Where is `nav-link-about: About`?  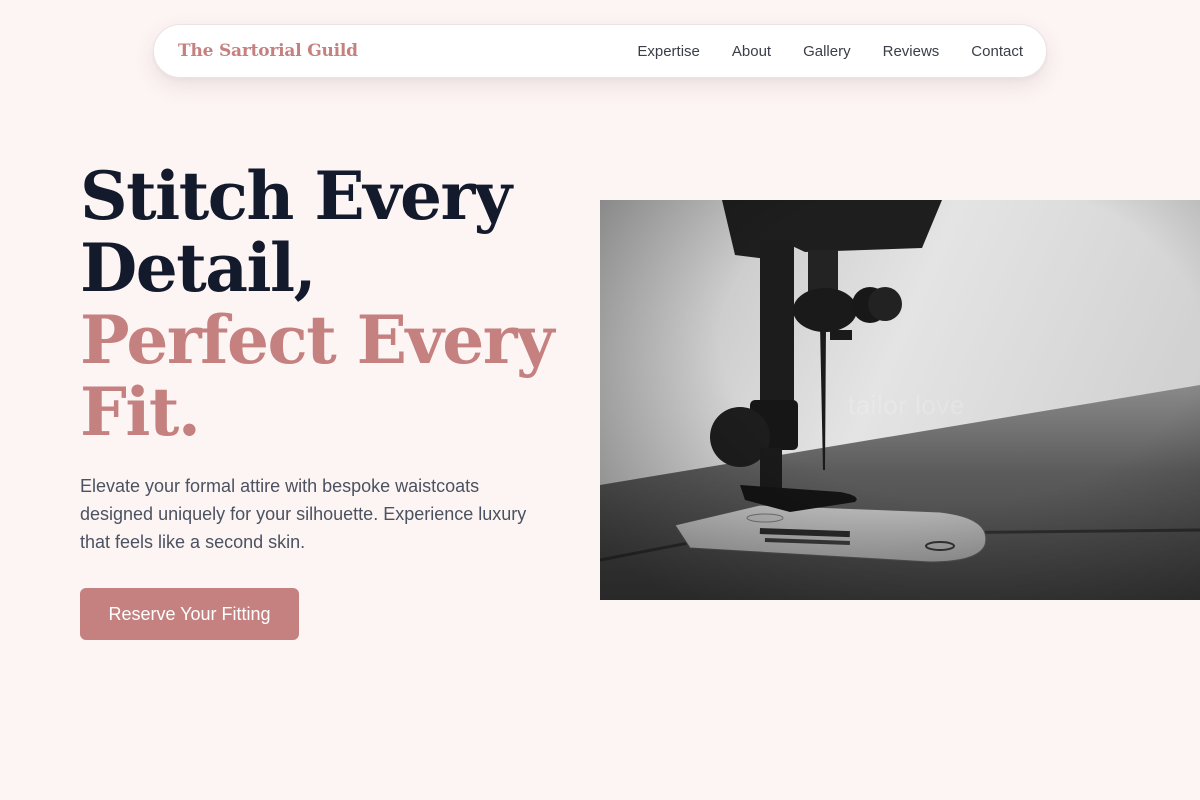 nav-link-about: About is located at coordinates (751, 51).